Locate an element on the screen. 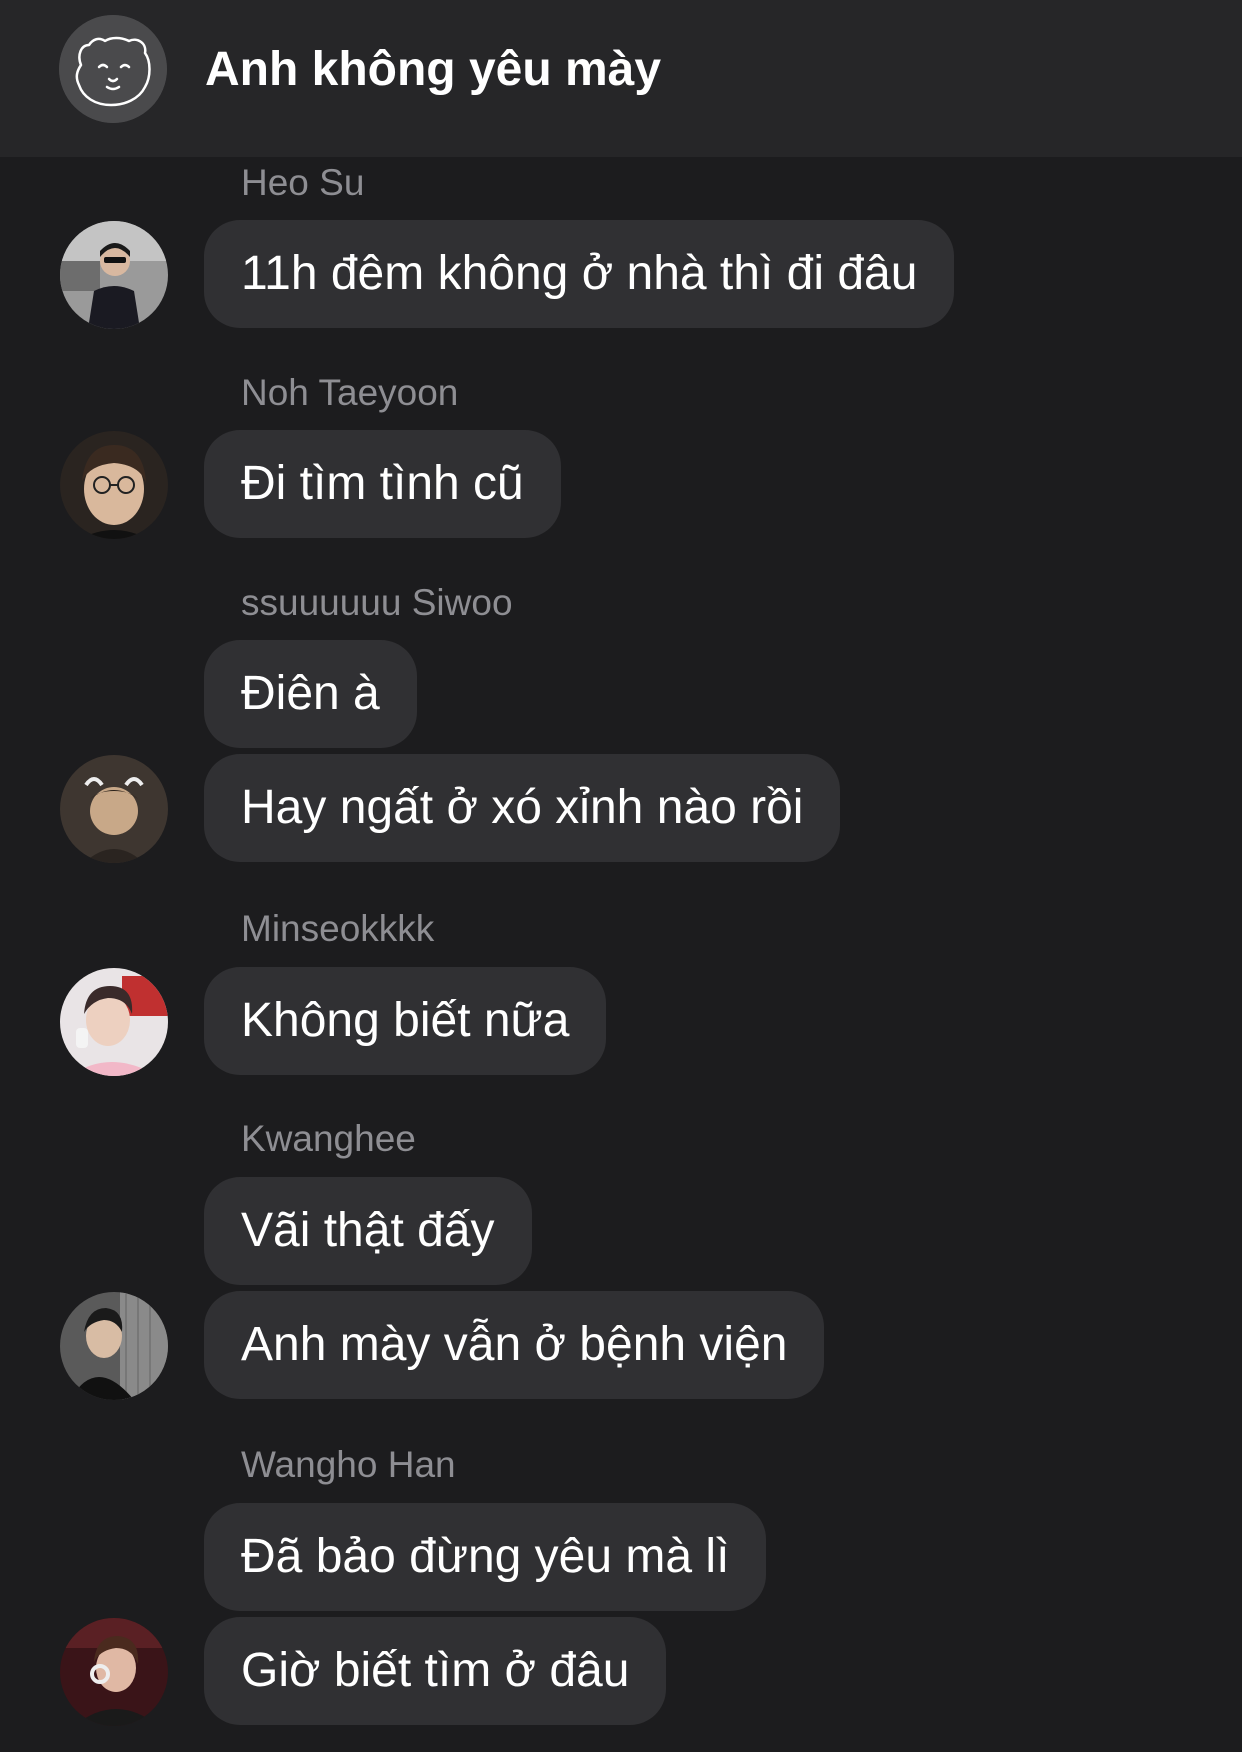  avatar-heo-su is located at coordinates (114, 275).